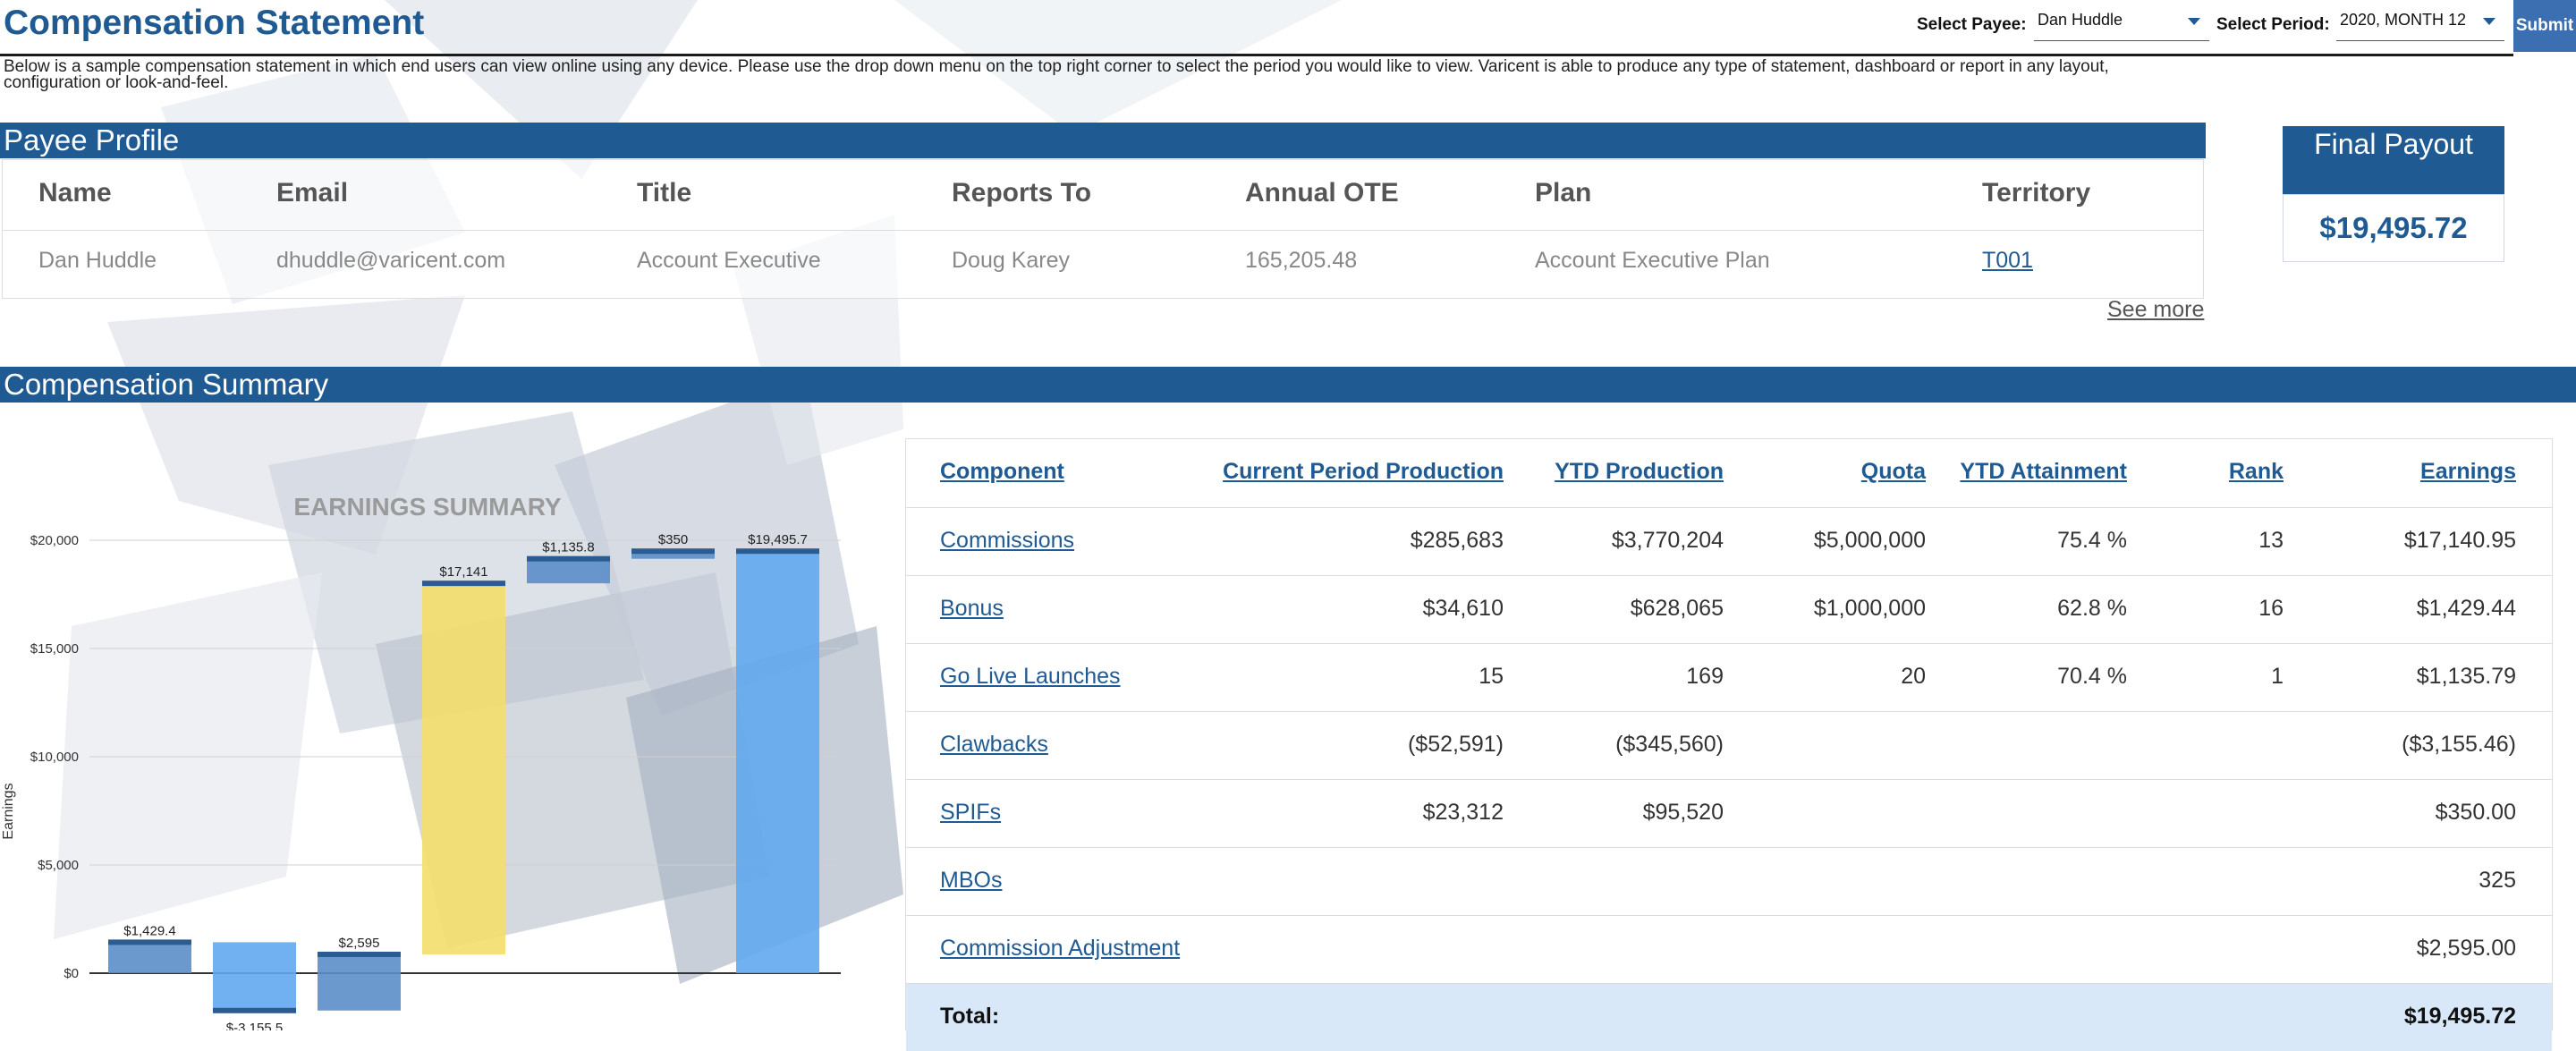  Describe the element at coordinates (1869, 608) in the screenshot. I see `cell-quota: $1,000,000` at that location.